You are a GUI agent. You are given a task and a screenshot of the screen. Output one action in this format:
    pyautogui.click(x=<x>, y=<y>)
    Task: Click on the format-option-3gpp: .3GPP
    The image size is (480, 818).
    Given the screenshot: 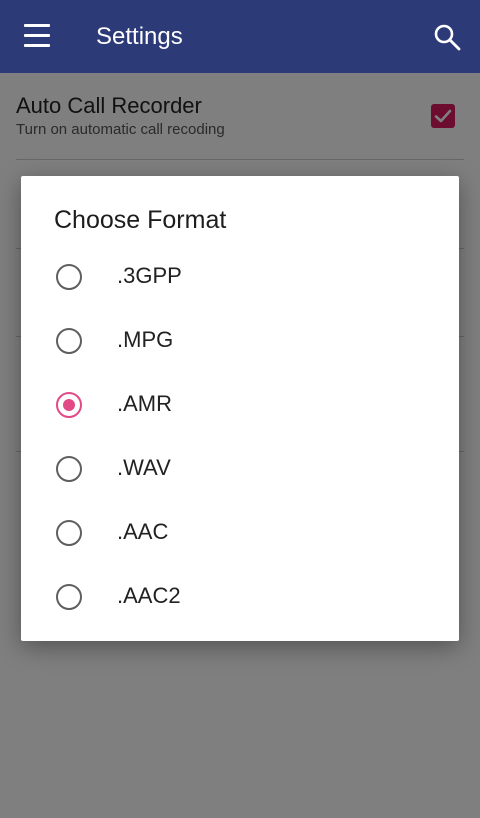 What is the action you would take?
    pyautogui.click(x=240, y=278)
    